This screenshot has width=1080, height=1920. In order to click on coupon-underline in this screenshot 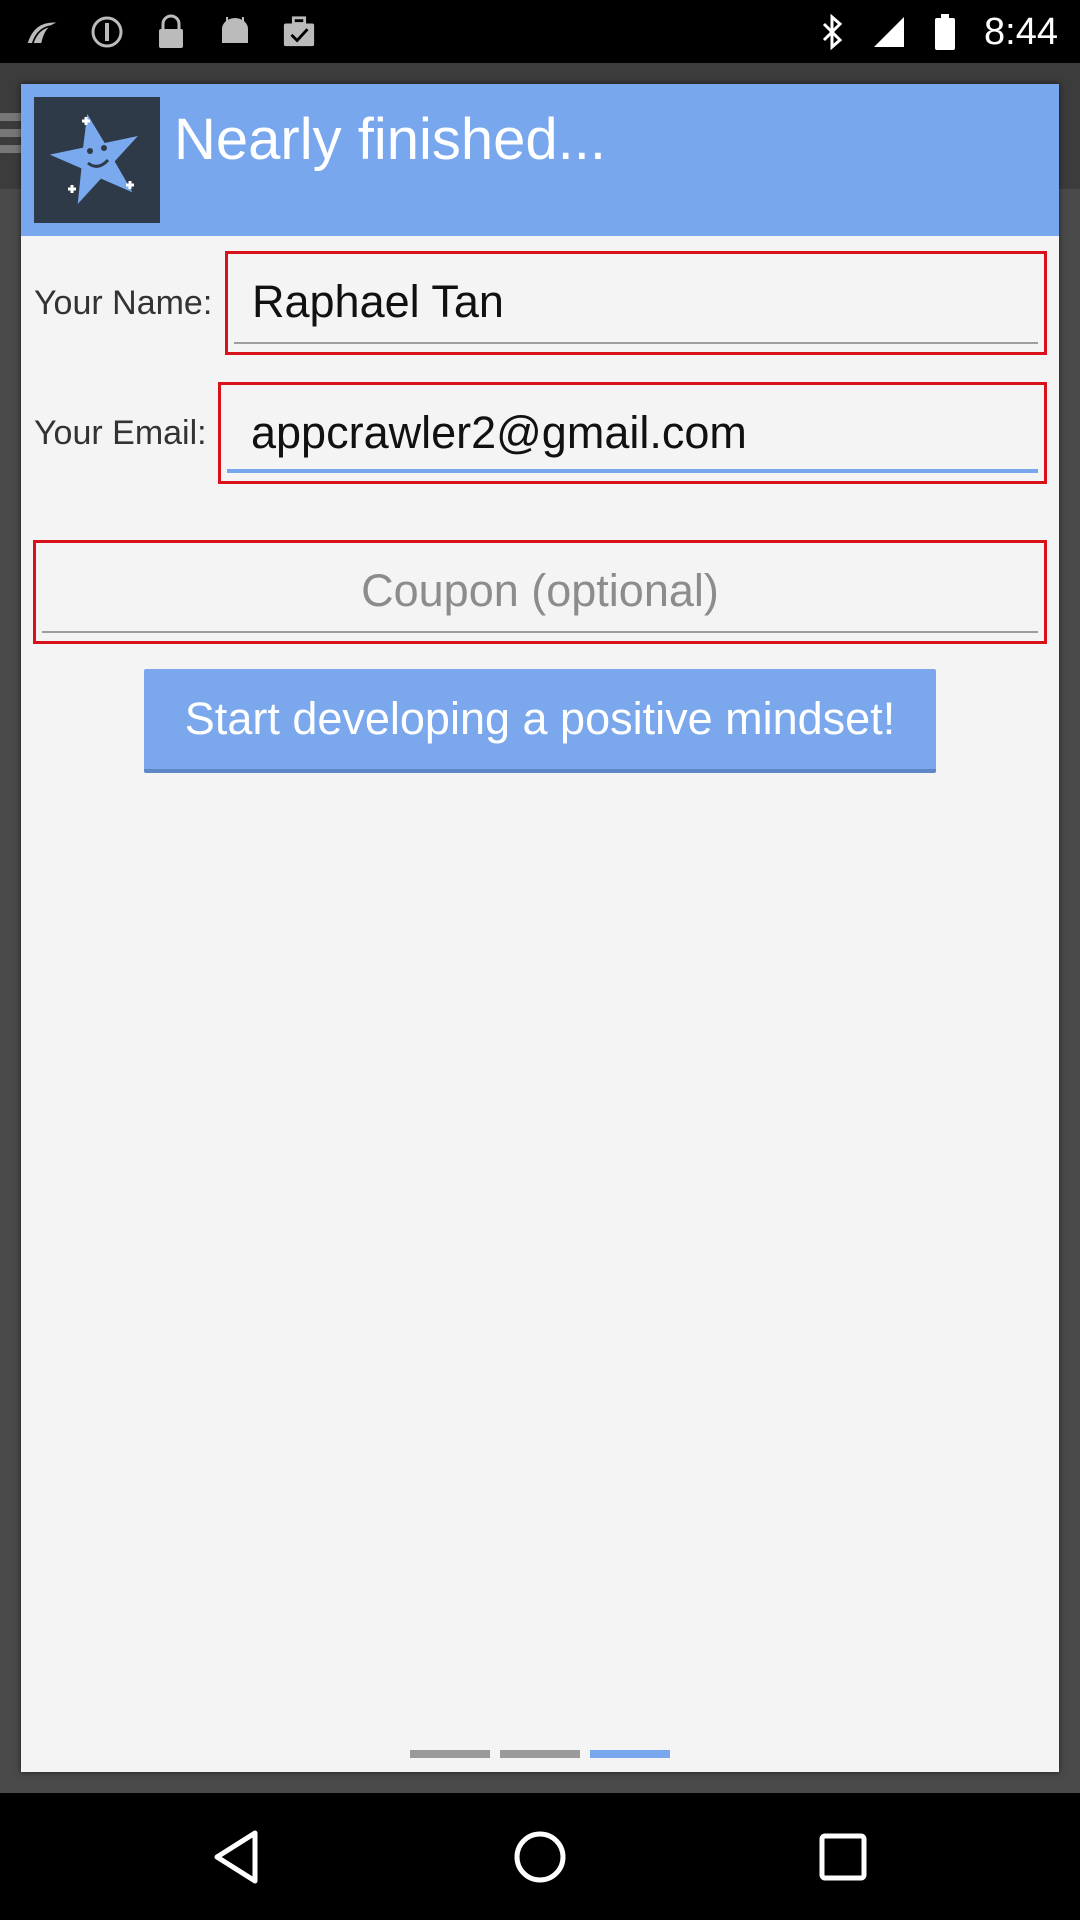, I will do `click(540, 632)`.